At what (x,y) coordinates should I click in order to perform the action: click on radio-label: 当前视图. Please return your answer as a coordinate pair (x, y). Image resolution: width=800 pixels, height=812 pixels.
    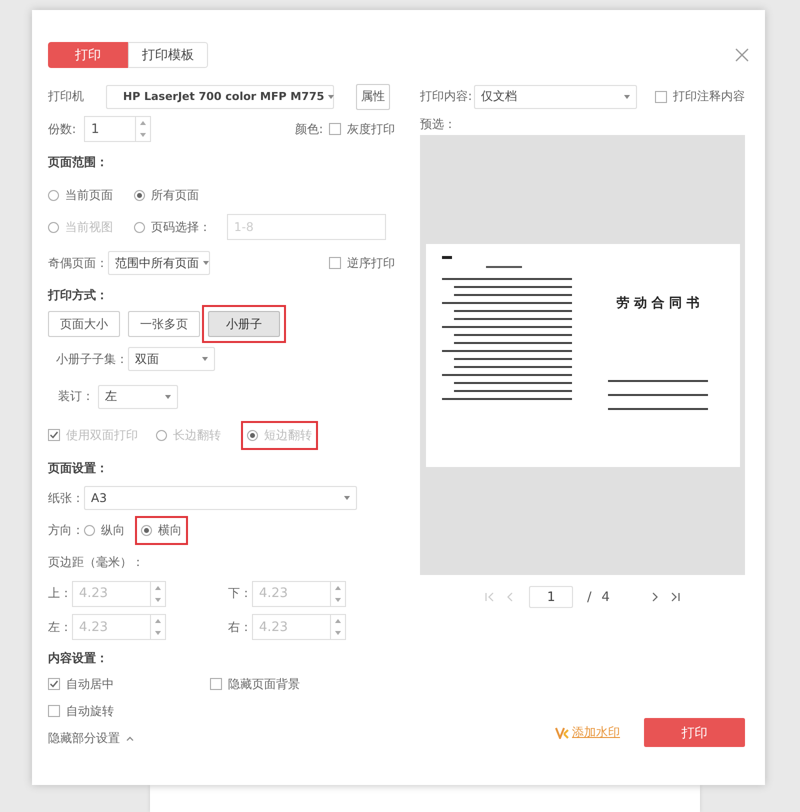
    Looking at the image, I should click on (89, 227).